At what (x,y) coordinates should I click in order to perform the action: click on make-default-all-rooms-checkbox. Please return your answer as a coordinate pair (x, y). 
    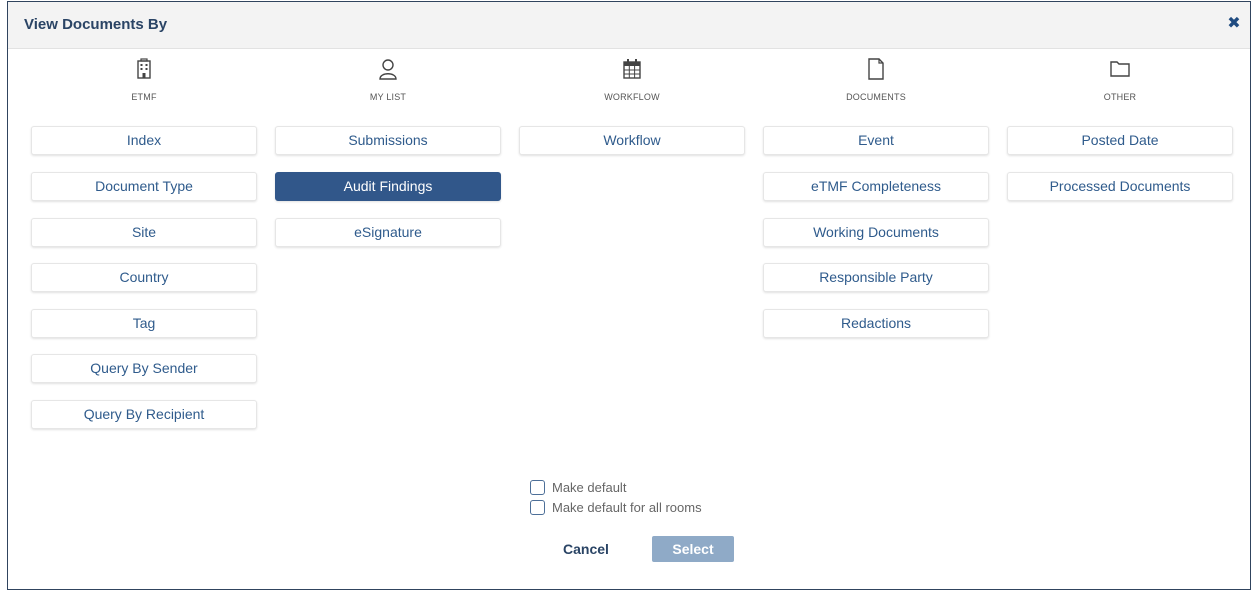
    Looking at the image, I should click on (537, 508).